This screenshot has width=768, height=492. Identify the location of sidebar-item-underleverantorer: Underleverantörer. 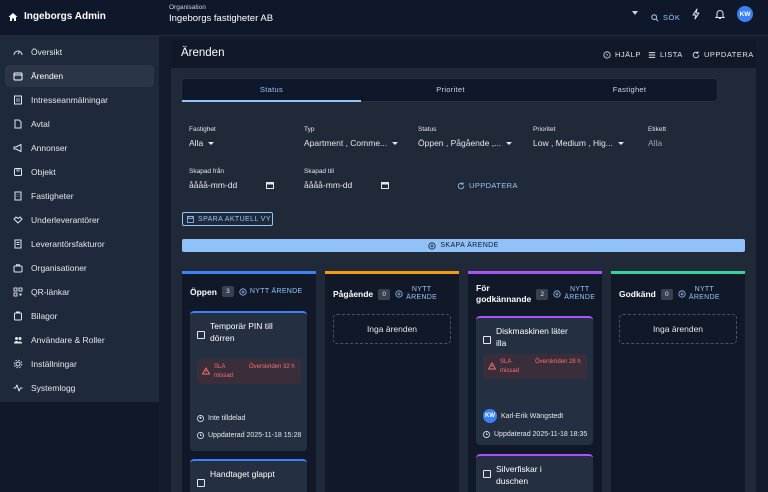
(79, 220).